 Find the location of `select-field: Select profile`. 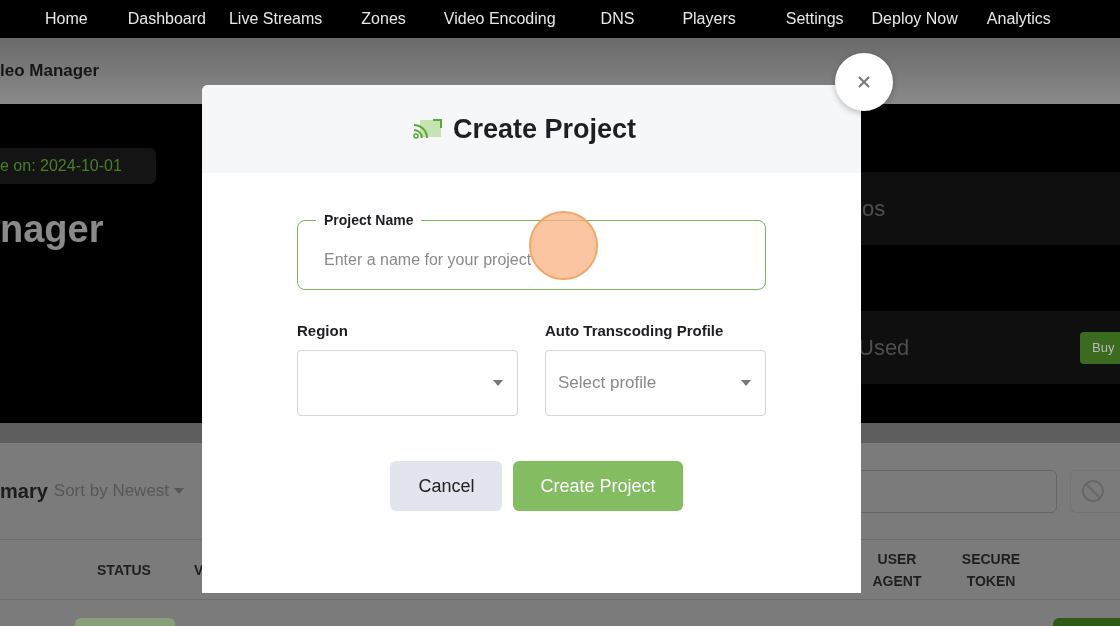

select-field: Select profile is located at coordinates (655, 383).